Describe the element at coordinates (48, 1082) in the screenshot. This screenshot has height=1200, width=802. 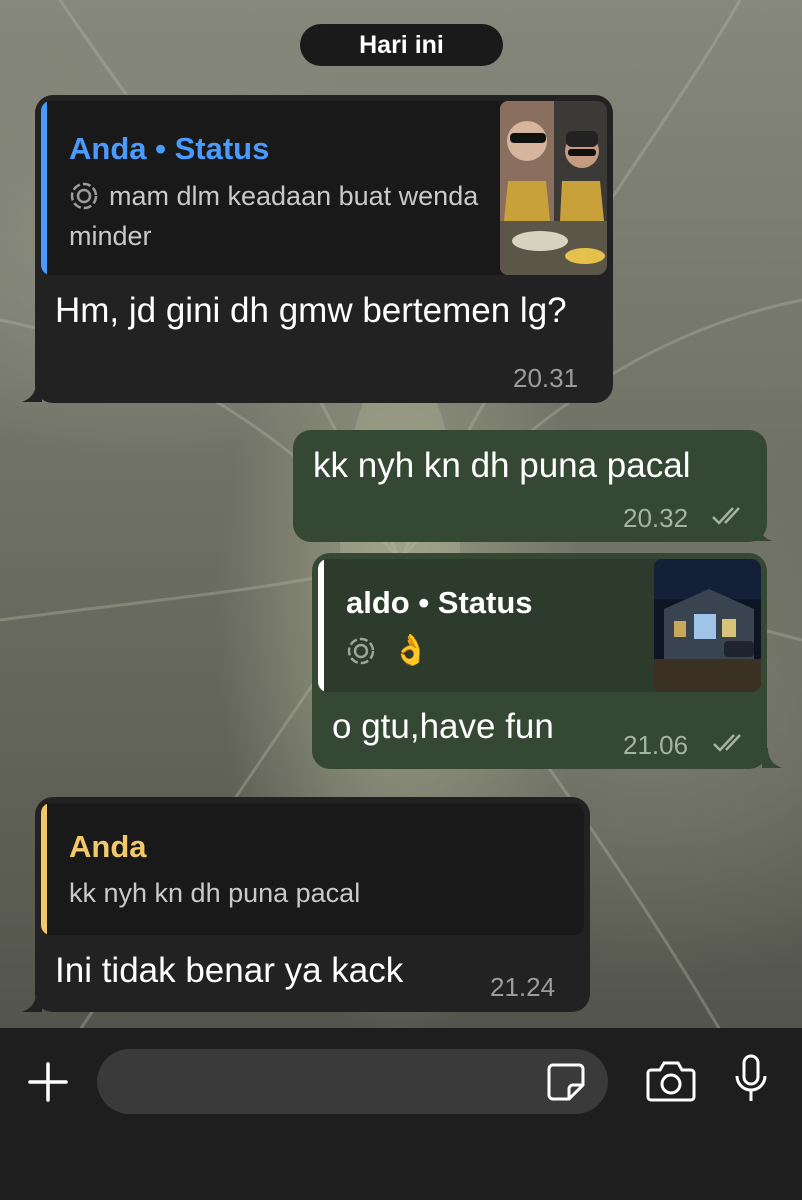
I see `plus-icon` at that location.